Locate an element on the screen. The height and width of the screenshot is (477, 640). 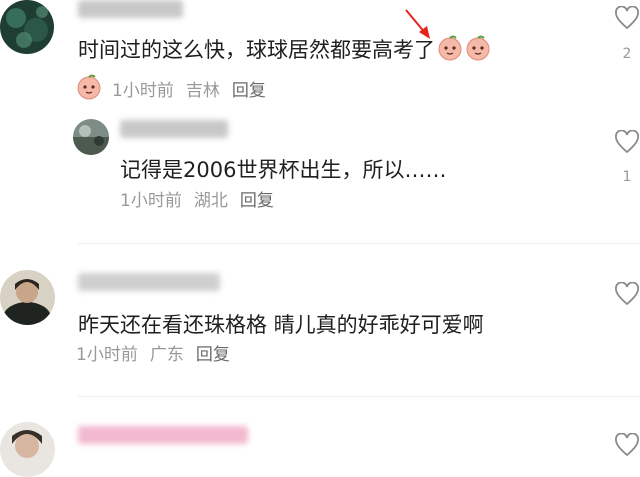
reply-meta: 1小时前 湖北 回复 is located at coordinates (203, 201).